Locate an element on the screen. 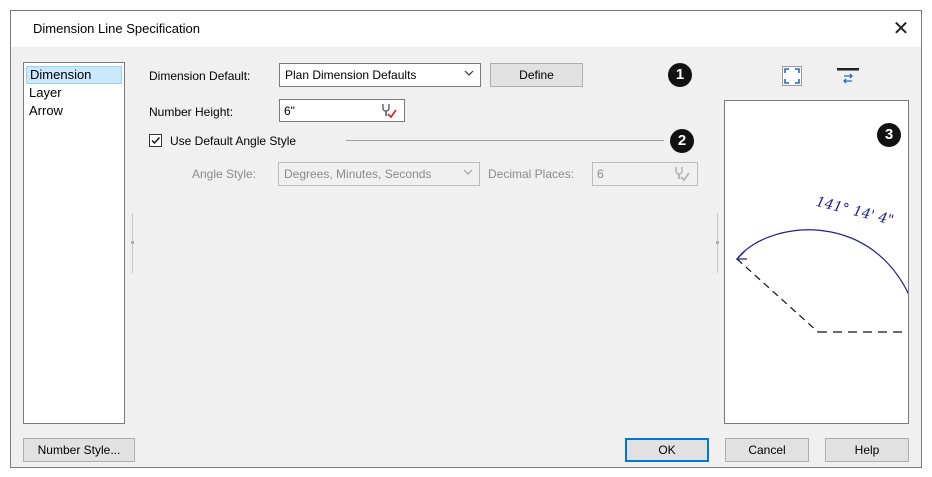  dimension-default-select: Plan Dimension Defaults is located at coordinates (380, 75).